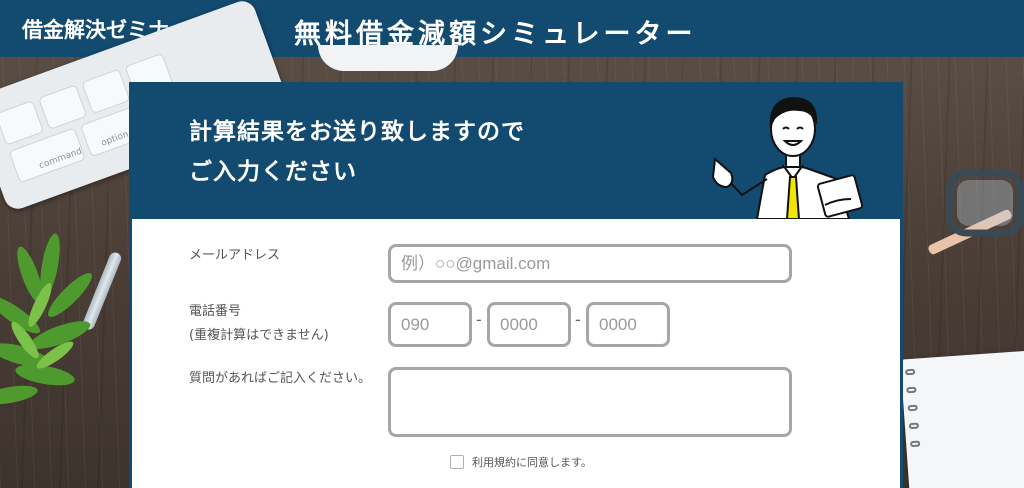 The height and width of the screenshot is (488, 1024). What do you see at coordinates (787, 158) in the screenshot?
I see `businessman-illustration` at bounding box center [787, 158].